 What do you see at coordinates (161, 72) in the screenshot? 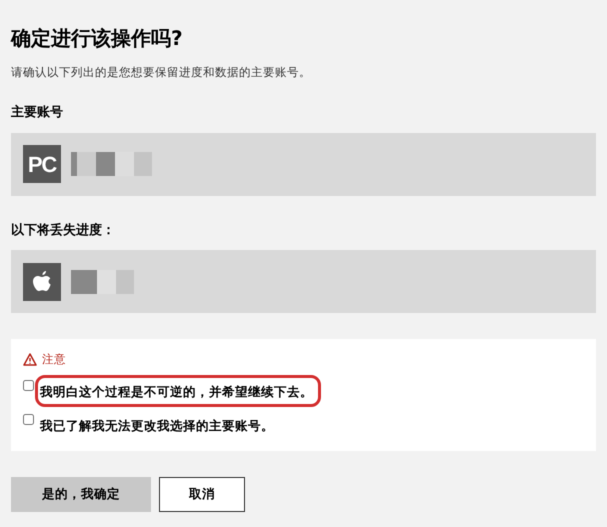
I see `description: 请确认以下列出的是您想要保留进度和数据的主要账号。` at bounding box center [161, 72].